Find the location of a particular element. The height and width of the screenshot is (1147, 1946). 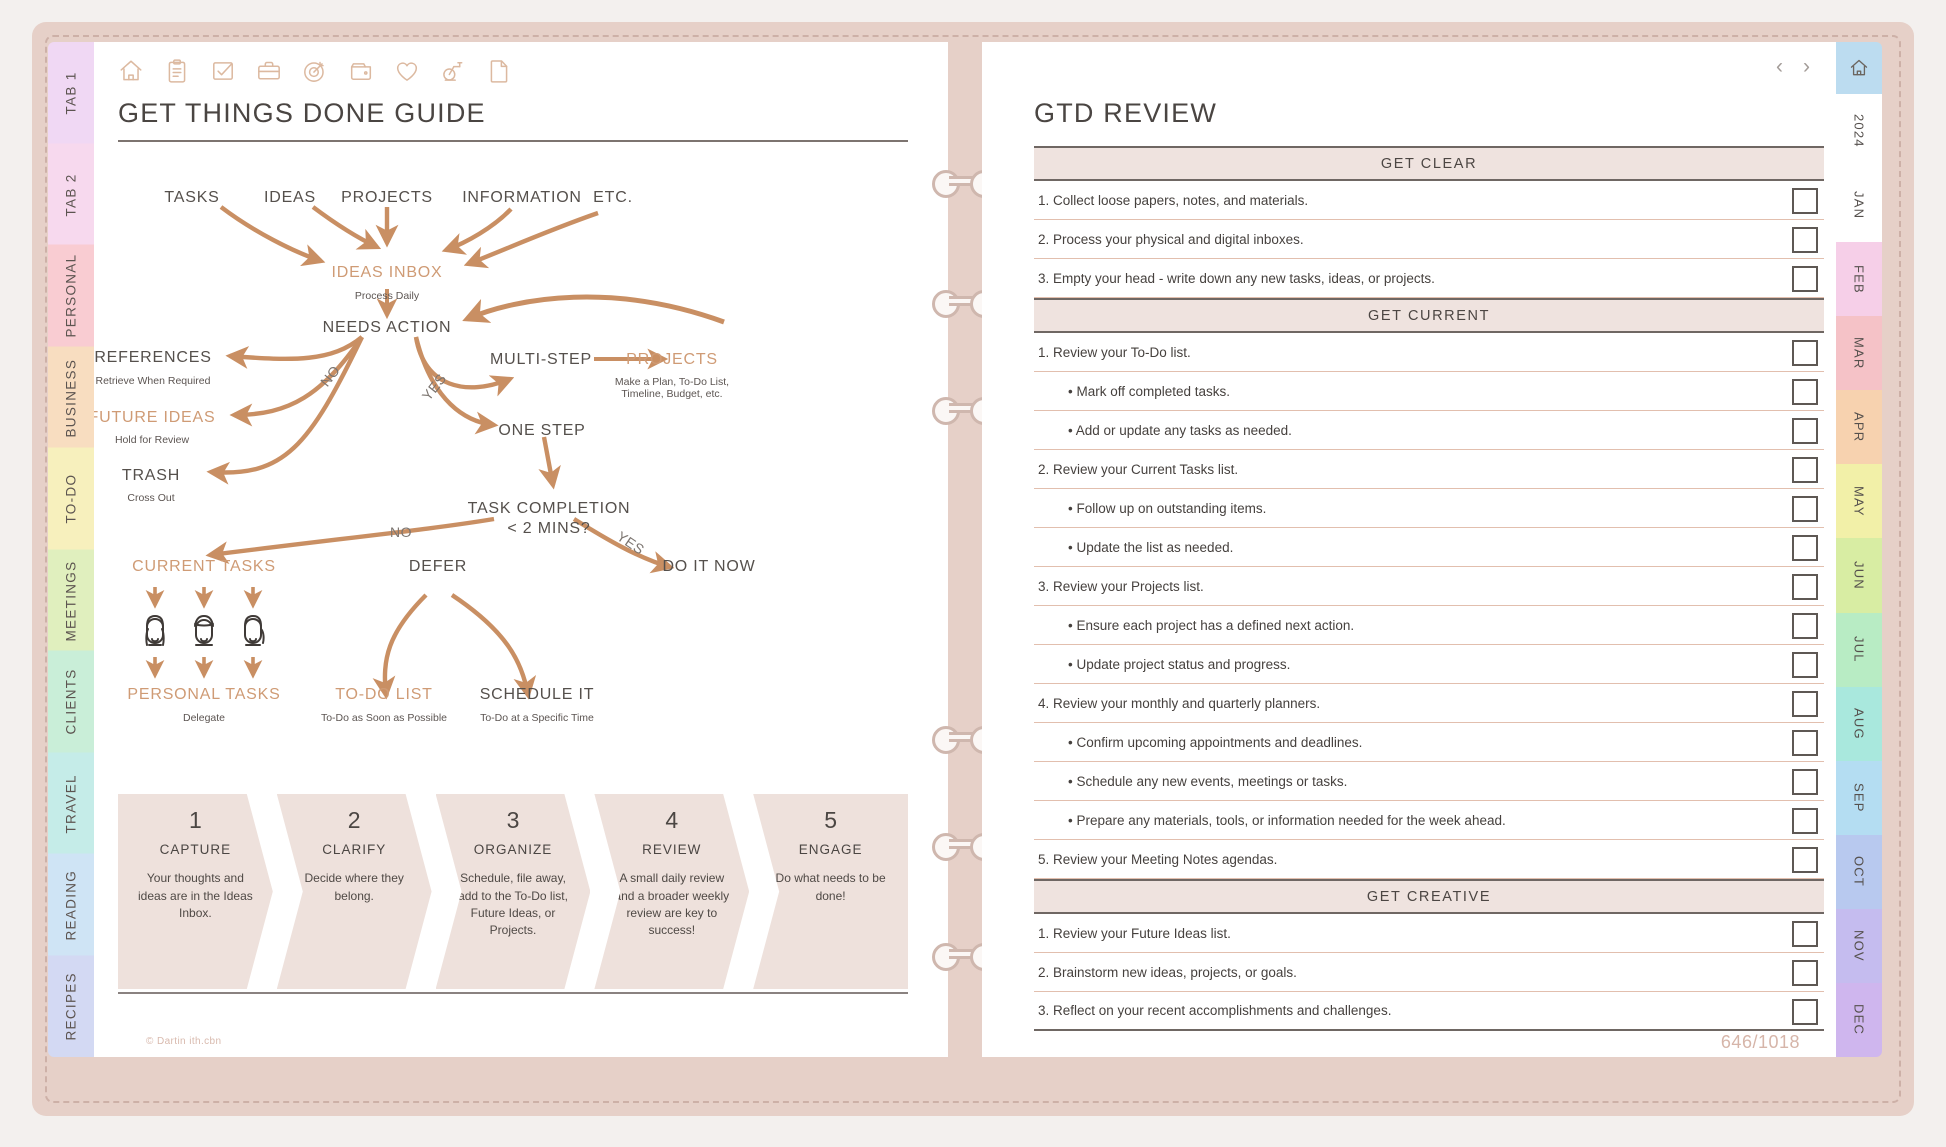

step-label: ENGAGE is located at coordinates (830, 850).